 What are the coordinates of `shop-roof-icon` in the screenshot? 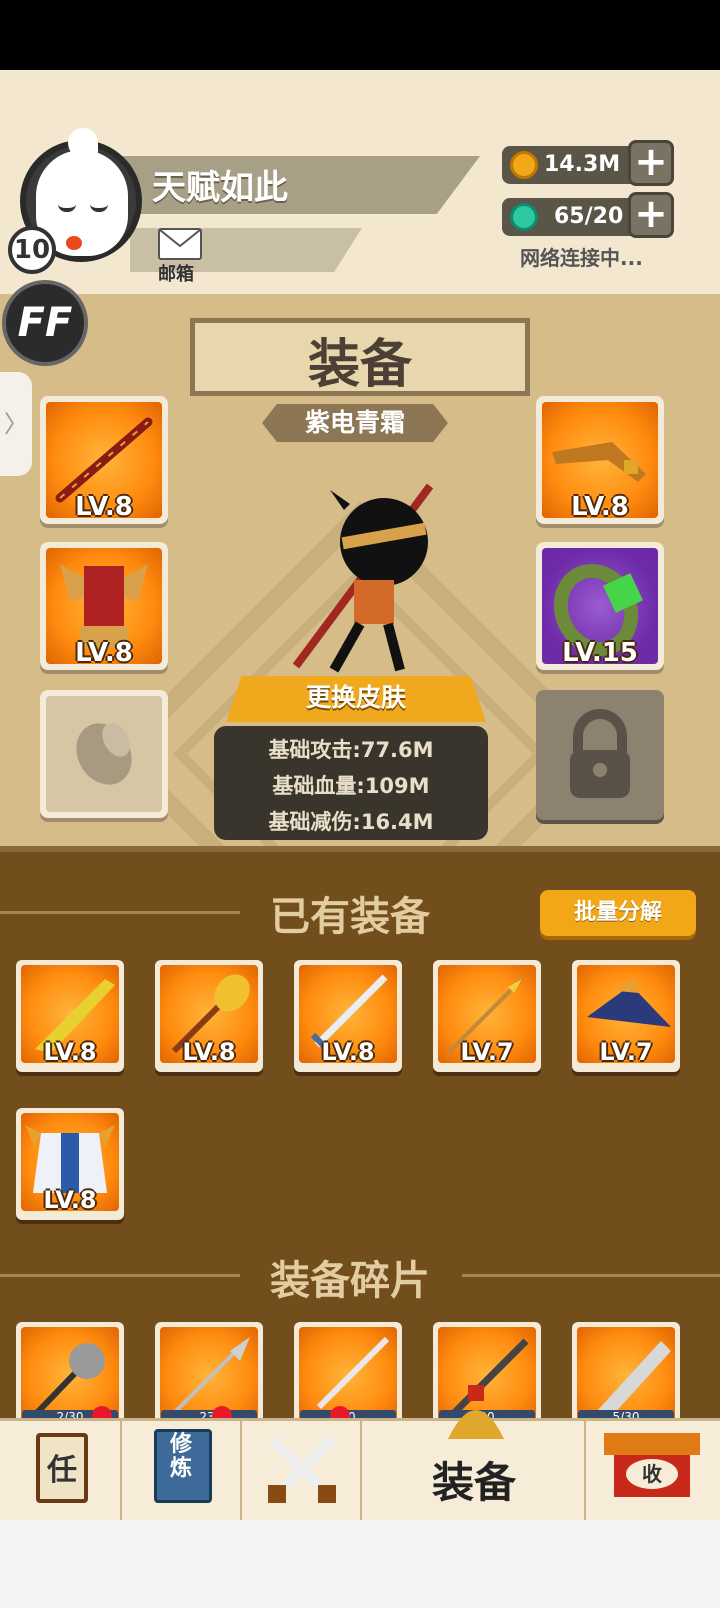 It's located at (652, 1444).